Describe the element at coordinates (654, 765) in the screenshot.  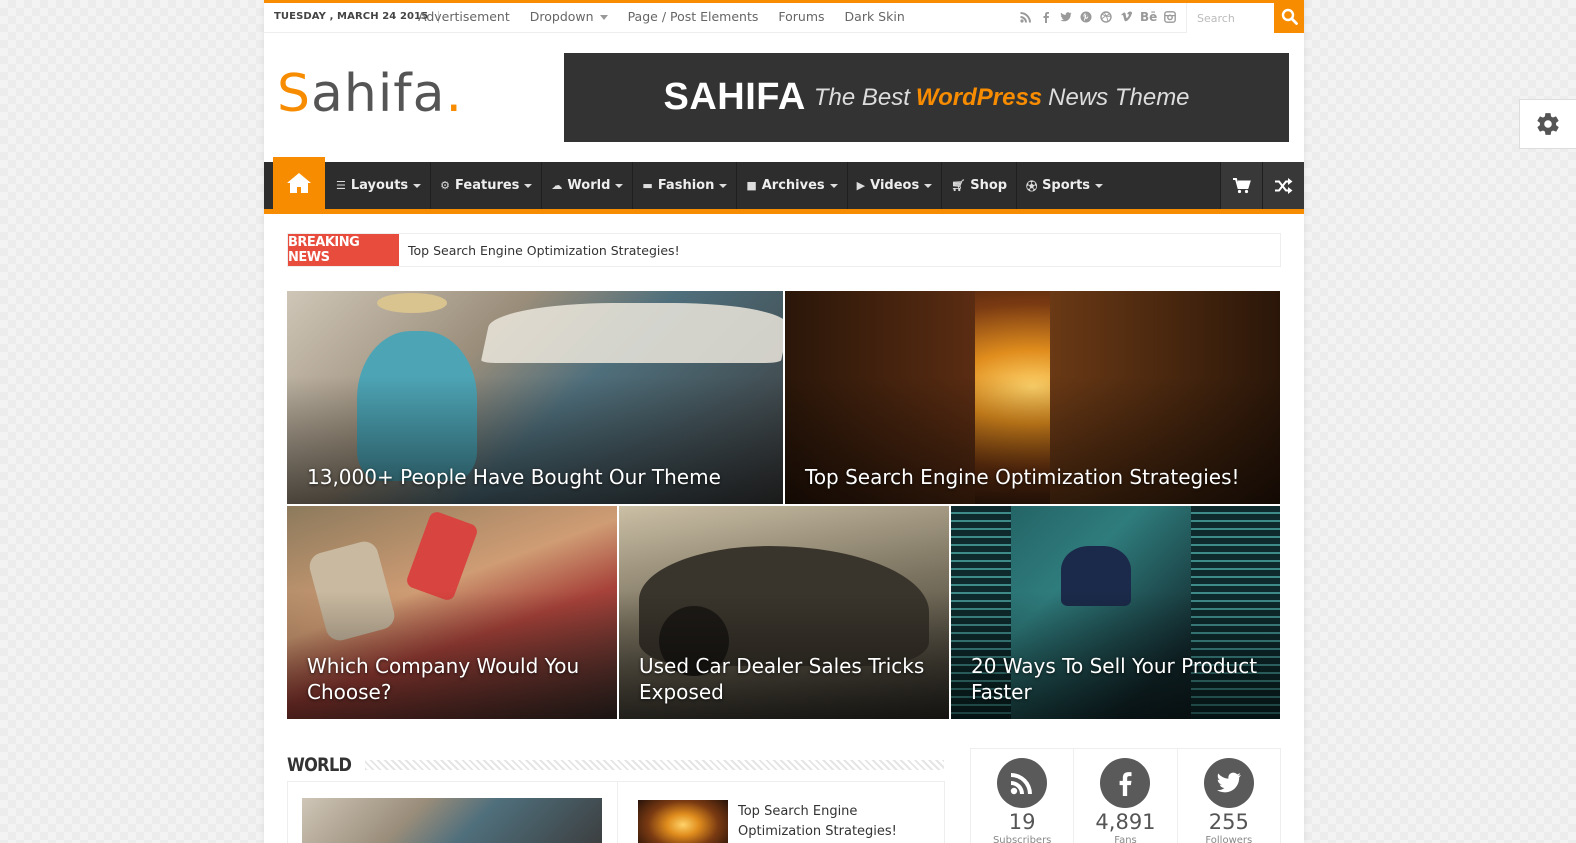
I see `section-title-stripes` at that location.